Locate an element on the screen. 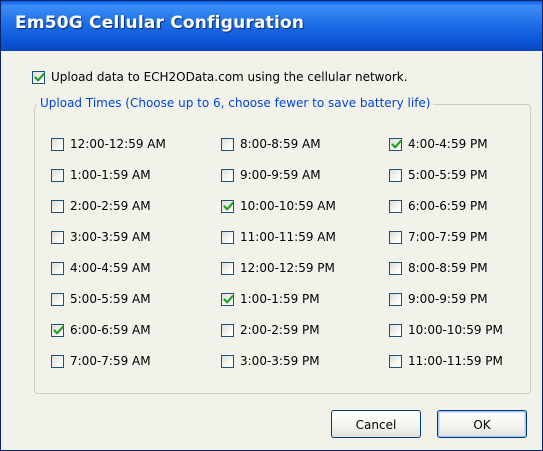  slot-label: 4:00-4:59 PM is located at coordinates (448, 144).